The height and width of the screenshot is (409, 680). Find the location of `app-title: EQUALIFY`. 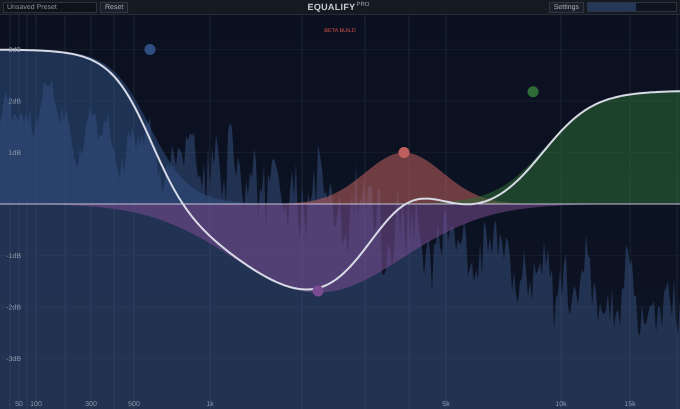

app-title: EQUALIFY is located at coordinates (332, 7).